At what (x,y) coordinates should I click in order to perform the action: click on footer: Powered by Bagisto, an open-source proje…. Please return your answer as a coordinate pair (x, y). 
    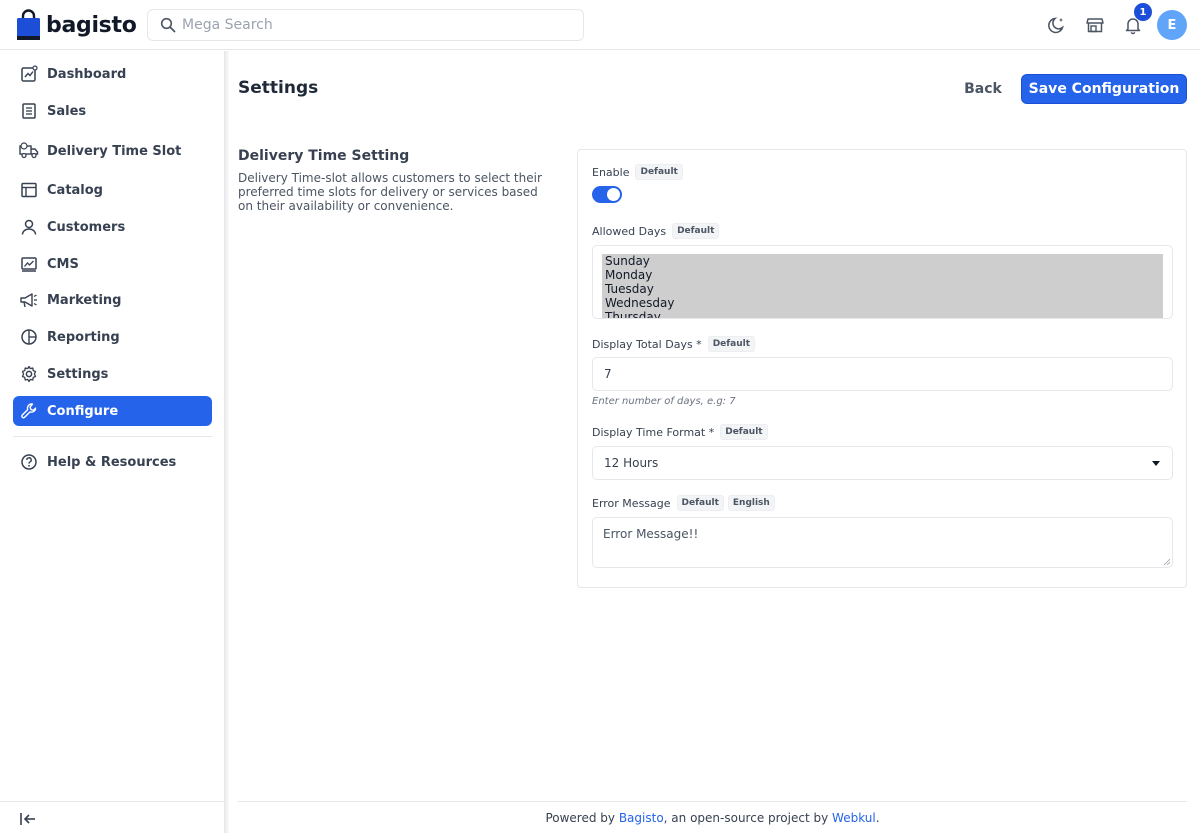
    Looking at the image, I should click on (712, 817).